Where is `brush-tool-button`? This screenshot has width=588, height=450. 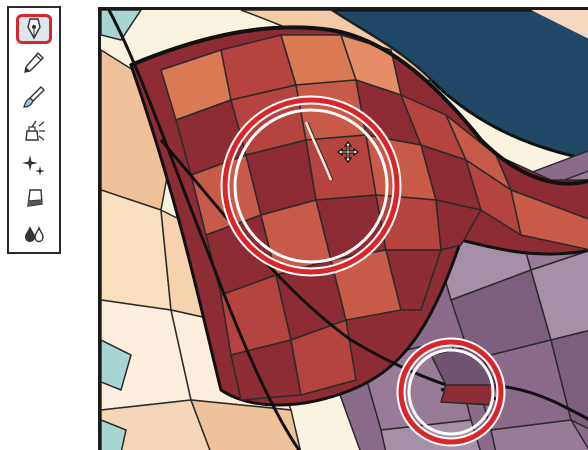 brush-tool-button is located at coordinates (34, 97).